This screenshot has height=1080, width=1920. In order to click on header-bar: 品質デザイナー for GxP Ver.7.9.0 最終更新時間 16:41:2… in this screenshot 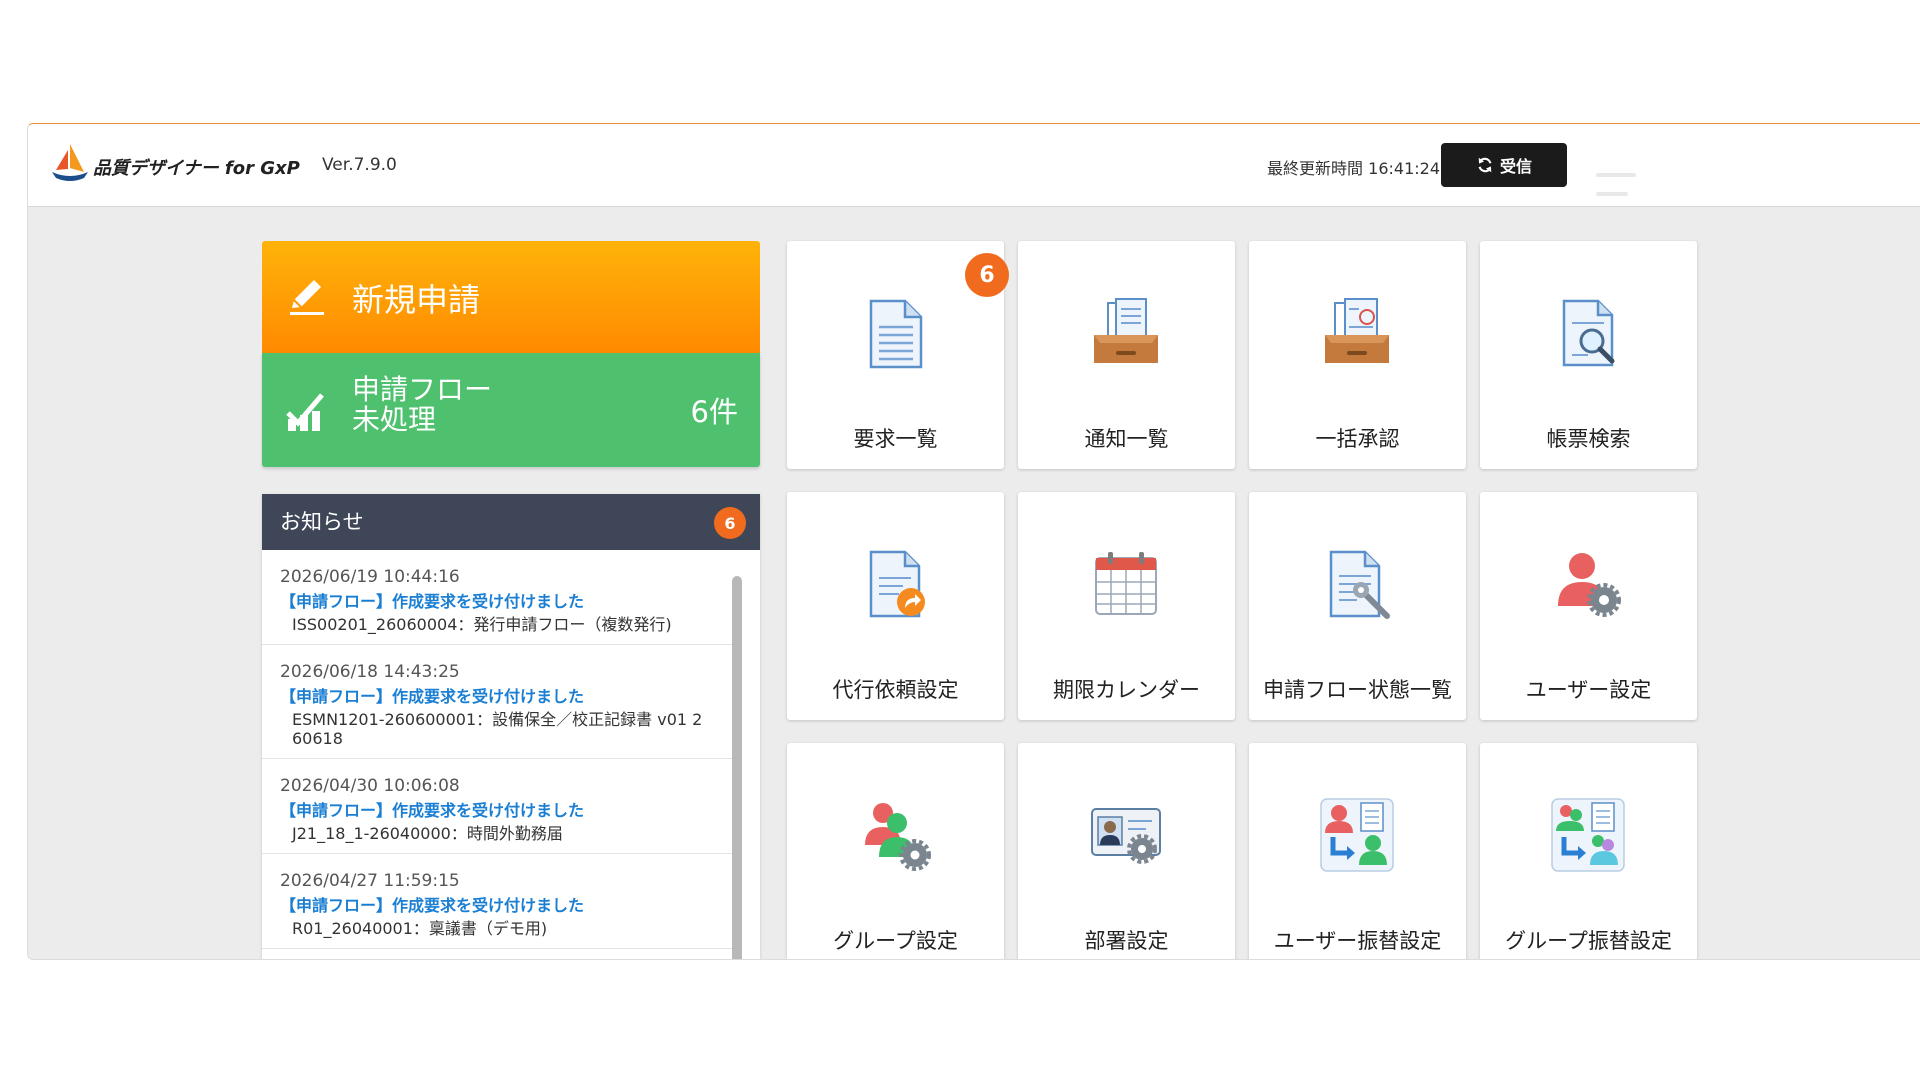, I will do `click(974, 165)`.